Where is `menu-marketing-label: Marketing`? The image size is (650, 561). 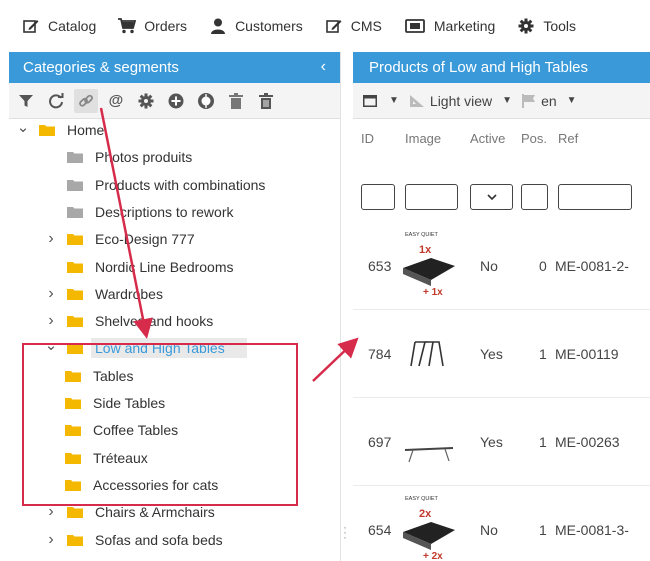
menu-marketing-label: Marketing is located at coordinates (464, 26).